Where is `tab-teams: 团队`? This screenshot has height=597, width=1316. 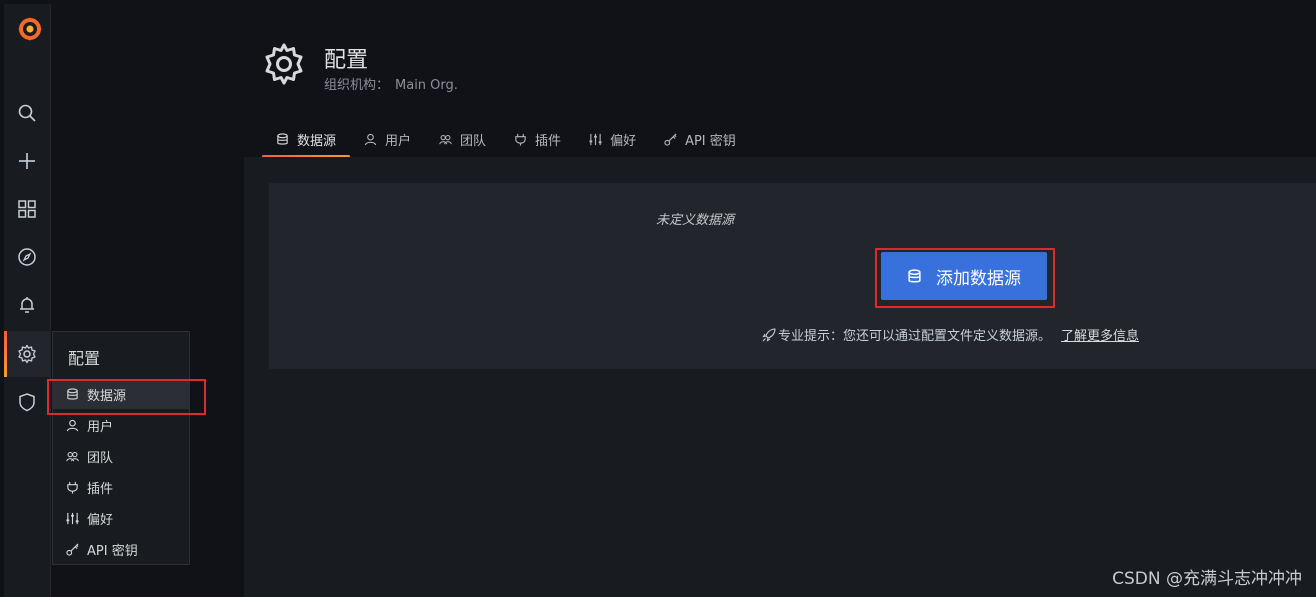 tab-teams: 团队 is located at coordinates (462, 139).